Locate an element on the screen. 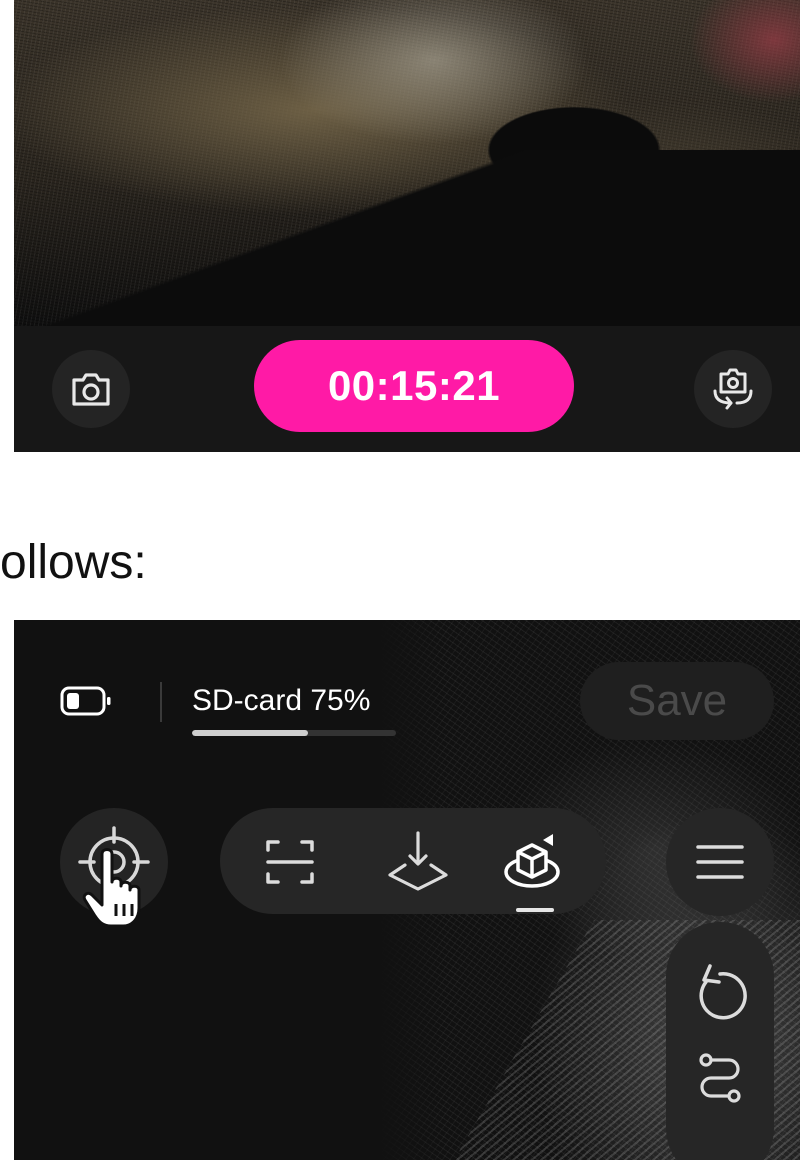 The height and width of the screenshot is (1160, 800). undo-icon is located at coordinates (723, 992).